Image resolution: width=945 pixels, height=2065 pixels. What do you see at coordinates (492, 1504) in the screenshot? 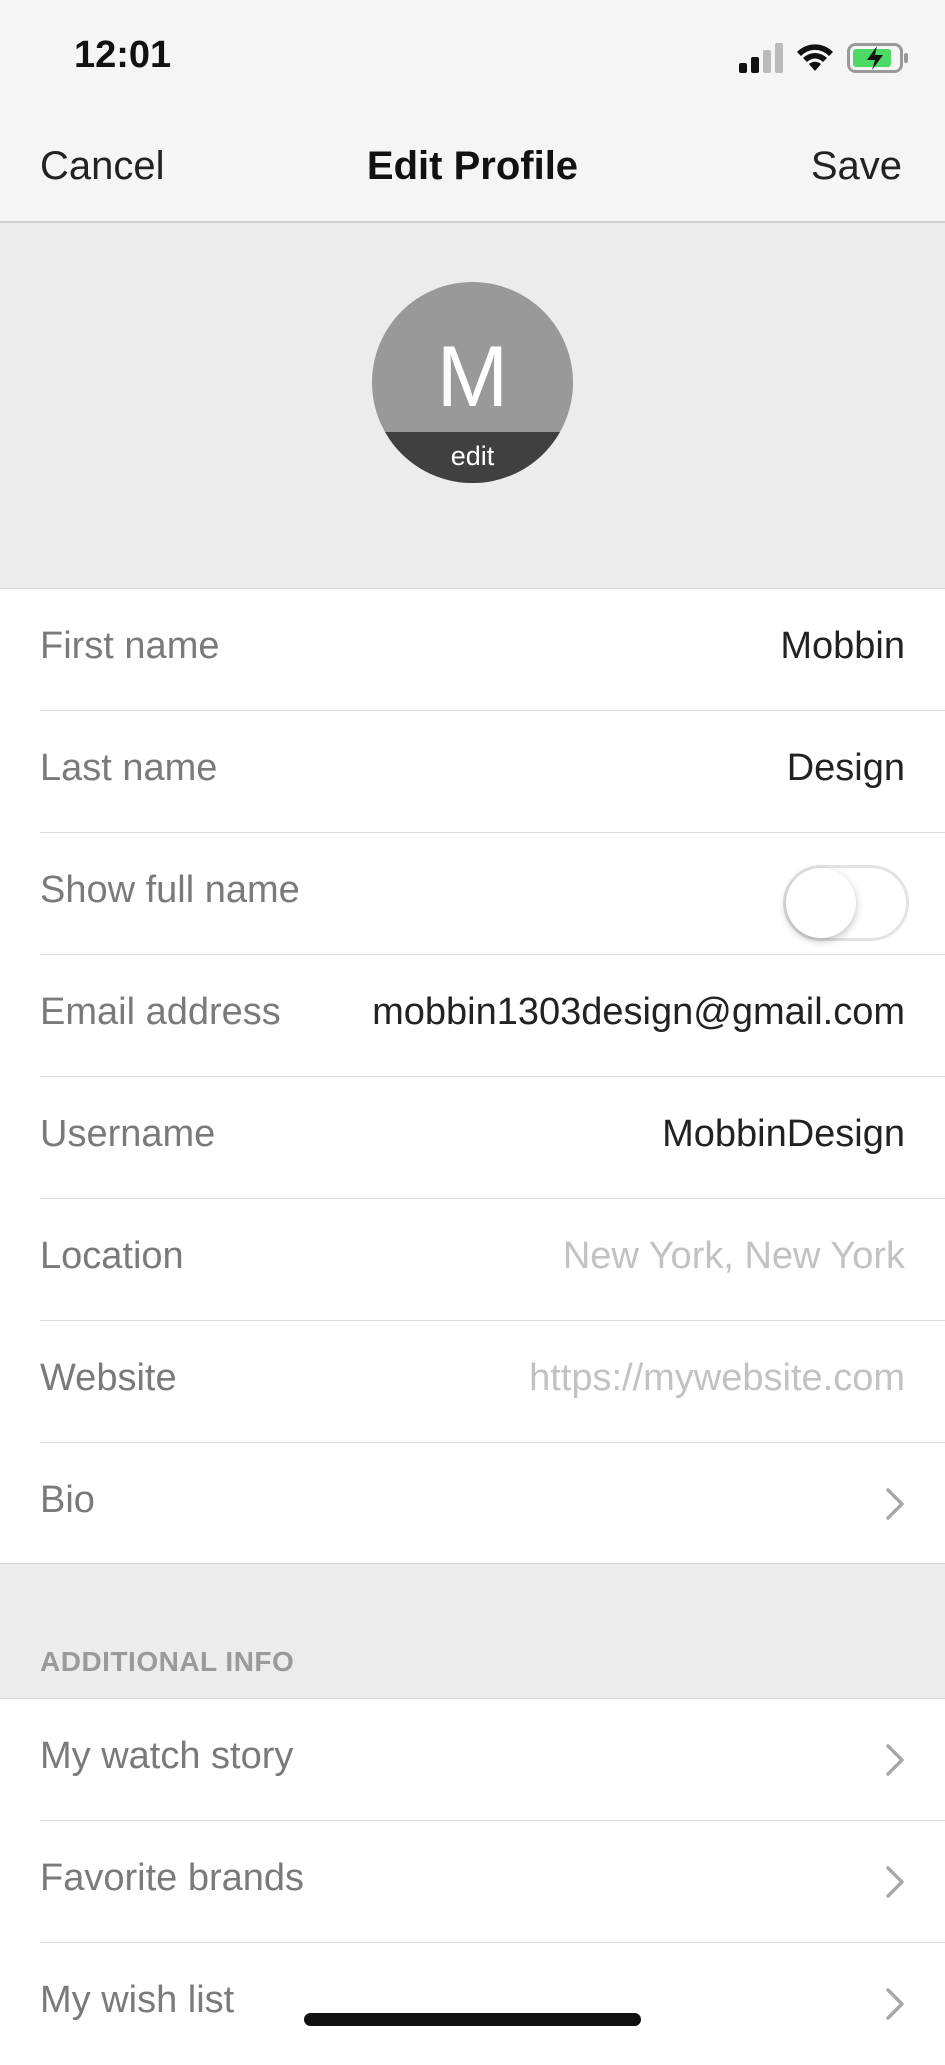
I see `bio-row: Bio` at bounding box center [492, 1504].